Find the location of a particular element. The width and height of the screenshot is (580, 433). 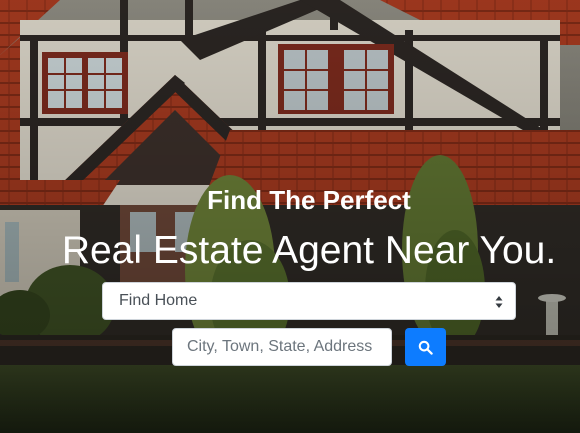

search-button is located at coordinates (425, 347).